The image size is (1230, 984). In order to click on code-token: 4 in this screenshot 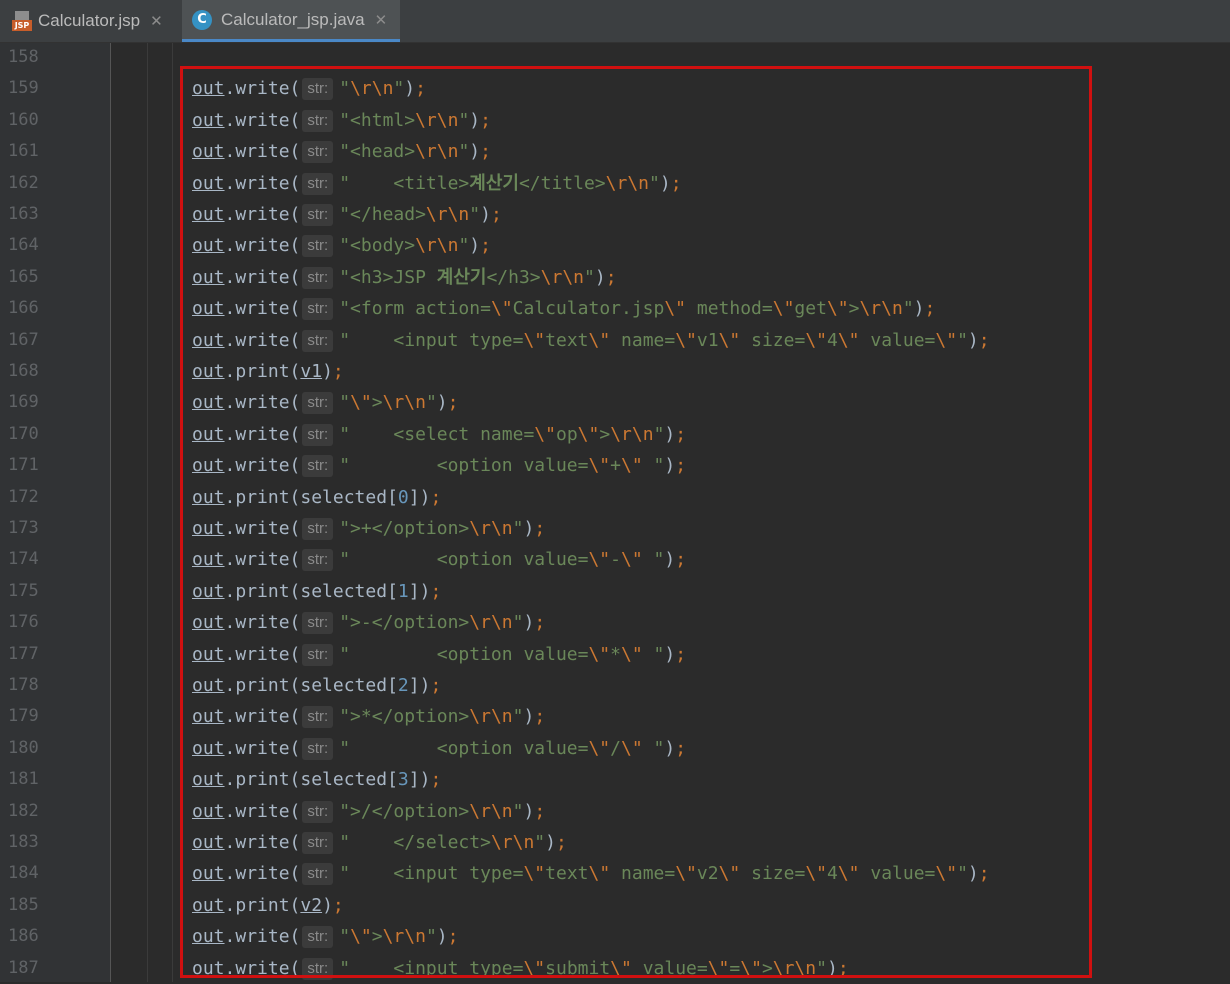, I will do `click(832, 874)`.